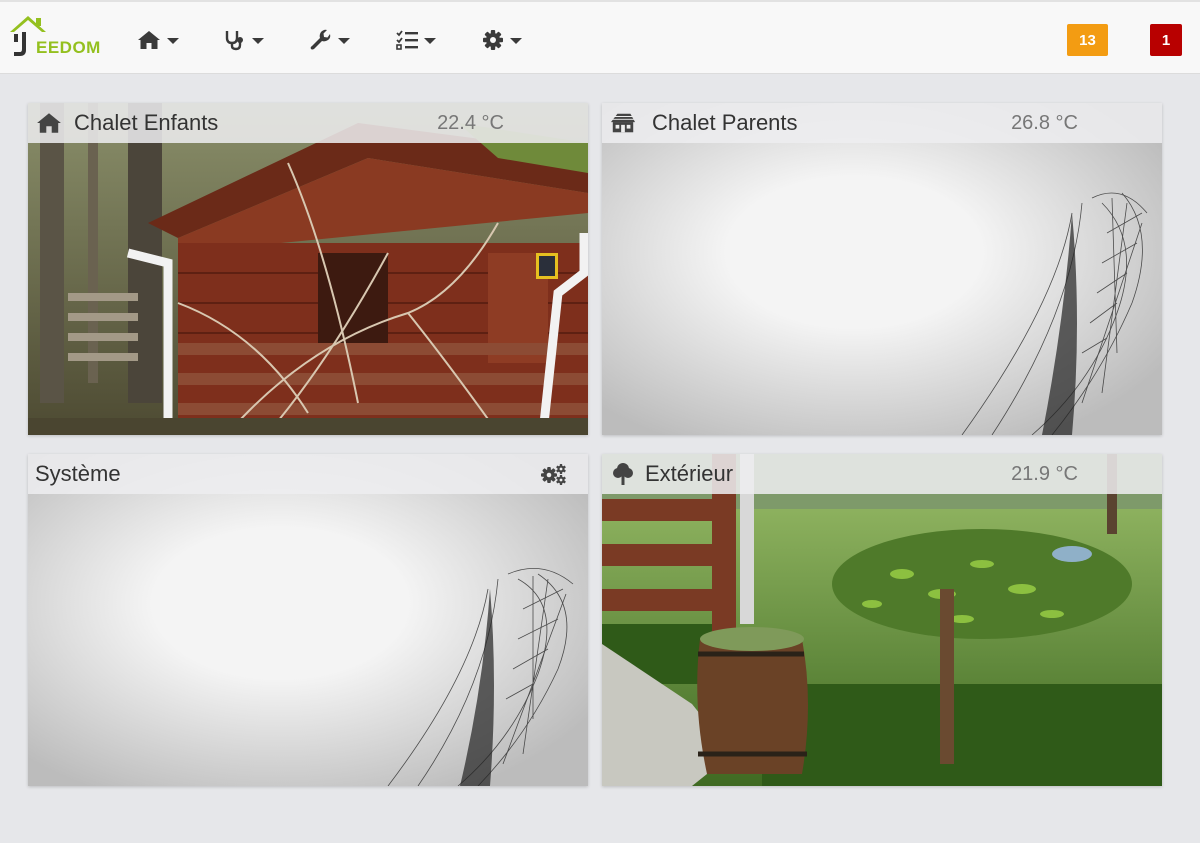  What do you see at coordinates (407, 40) in the screenshot?
I see `tasks-list-icon` at bounding box center [407, 40].